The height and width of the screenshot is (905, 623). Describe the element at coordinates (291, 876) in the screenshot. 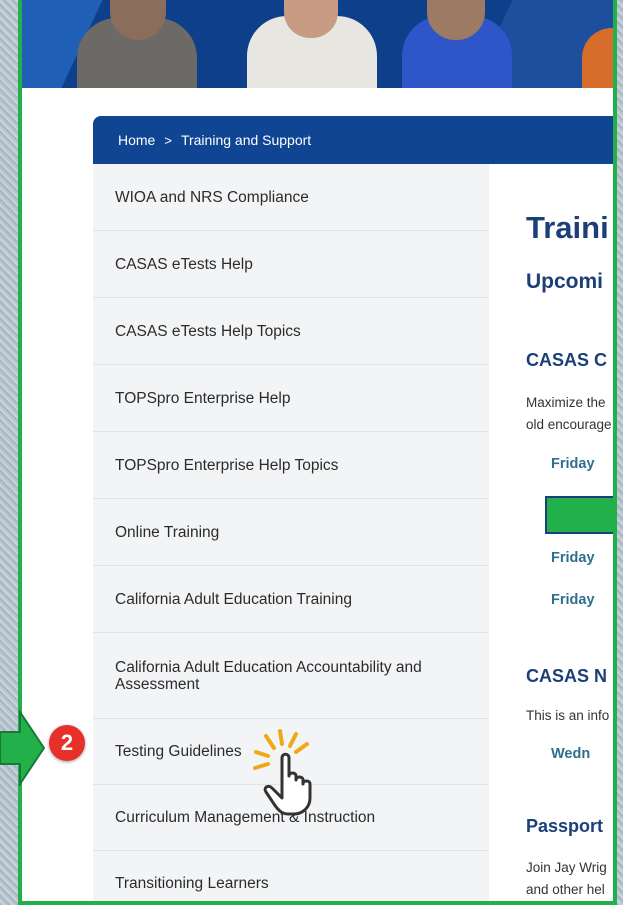

I see `sidebar-item-transitioning-learners: Transitioning Learners` at that location.